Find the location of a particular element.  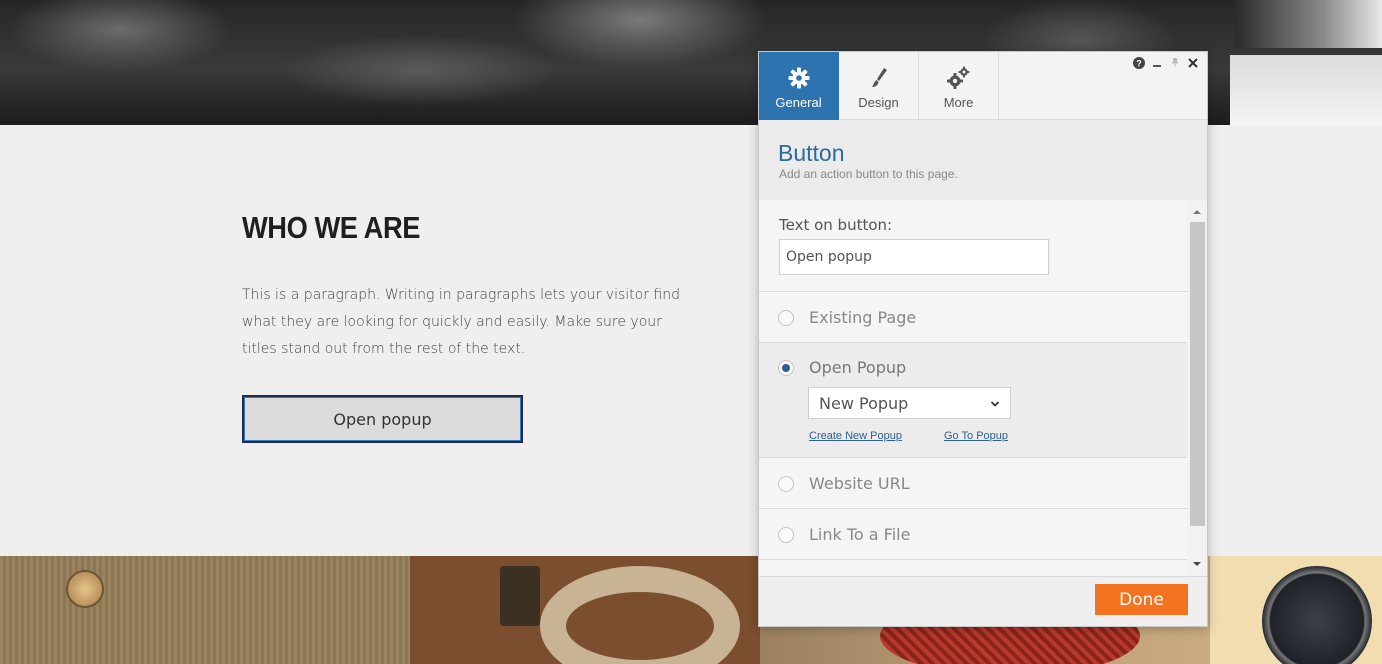

link-option-existing-page: Existing Page is located at coordinates (973, 317).